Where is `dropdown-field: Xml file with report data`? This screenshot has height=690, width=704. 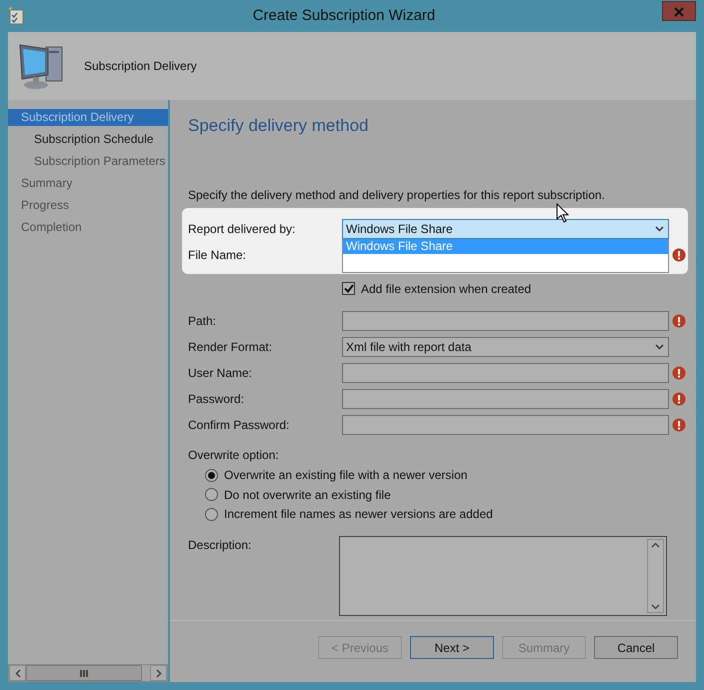
dropdown-field: Xml file with report data is located at coordinates (505, 346).